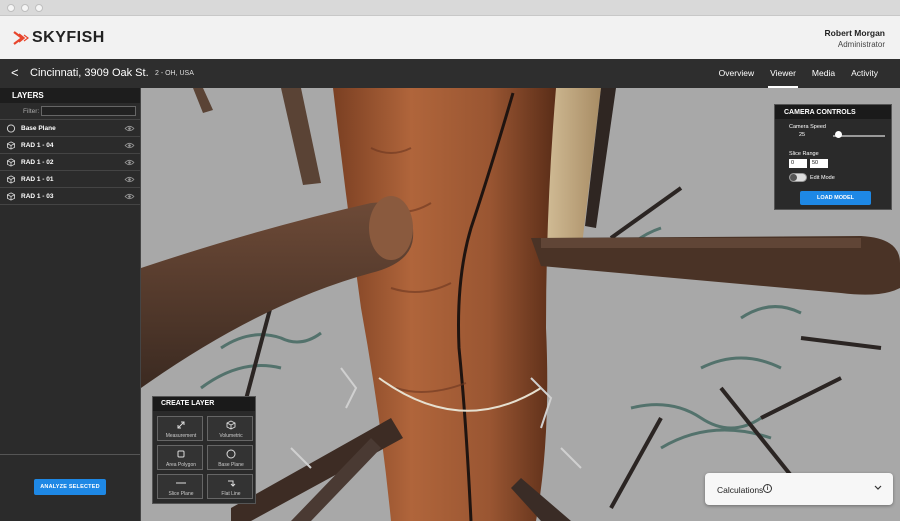 Image resolution: width=900 pixels, height=521 pixels. Describe the element at coordinates (37, 162) in the screenshot. I see `layer-label: RAD 1 - 02` at that location.